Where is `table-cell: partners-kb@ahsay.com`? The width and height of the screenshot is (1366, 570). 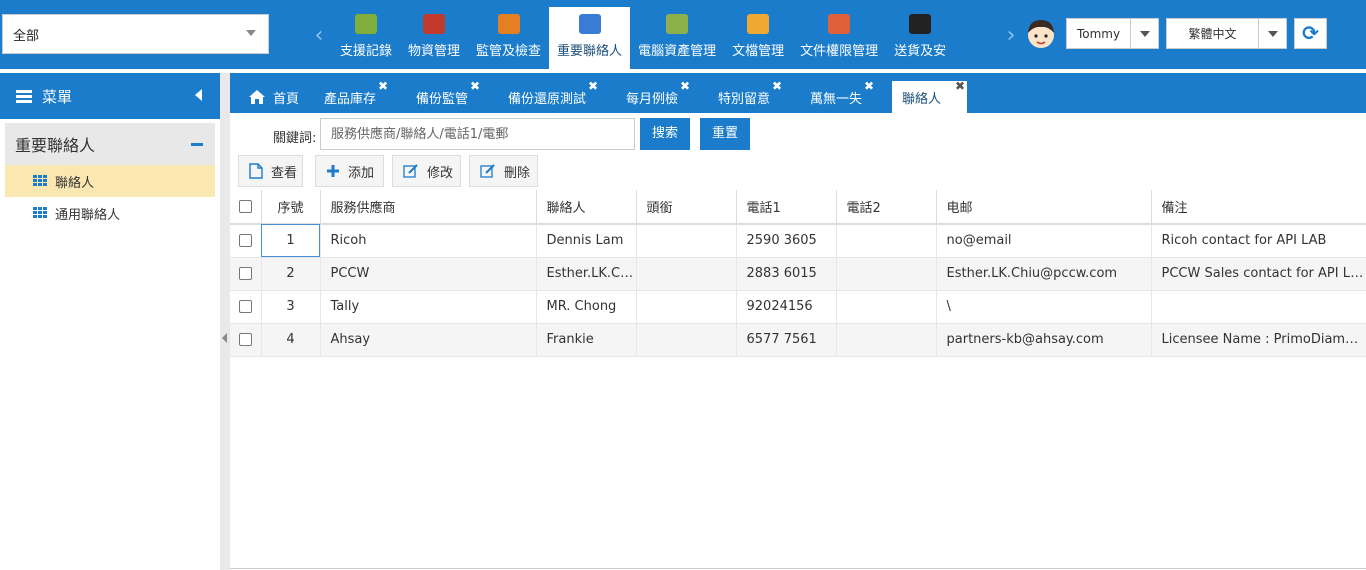
table-cell: partners-kb@ahsay.com is located at coordinates (1044, 340).